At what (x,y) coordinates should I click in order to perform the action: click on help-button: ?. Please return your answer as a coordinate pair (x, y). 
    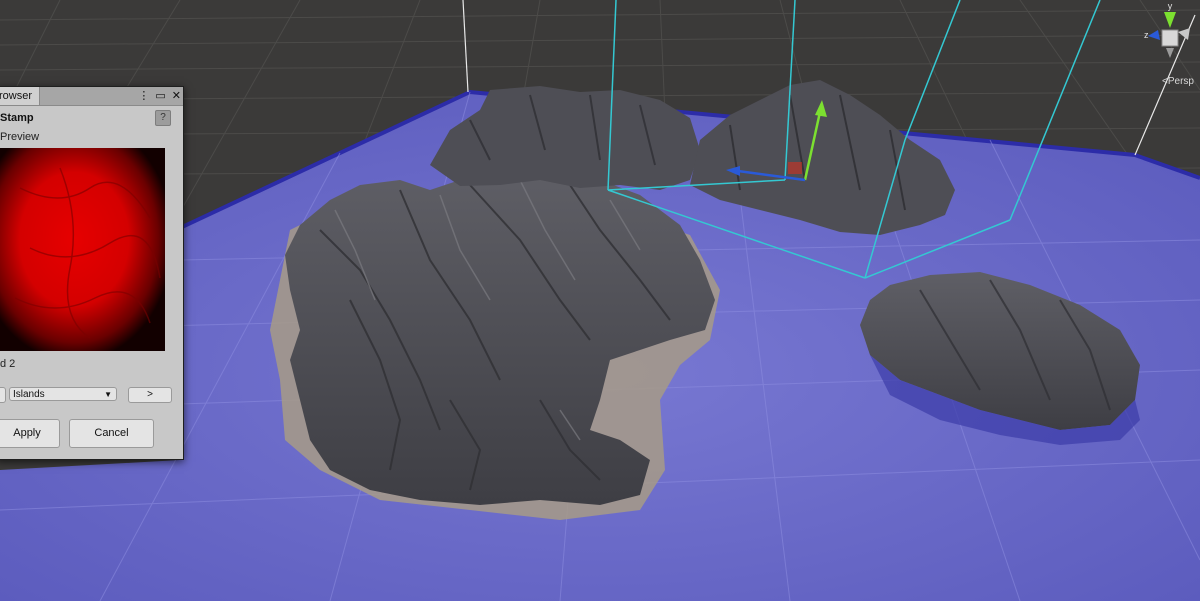
    Looking at the image, I should click on (163, 118).